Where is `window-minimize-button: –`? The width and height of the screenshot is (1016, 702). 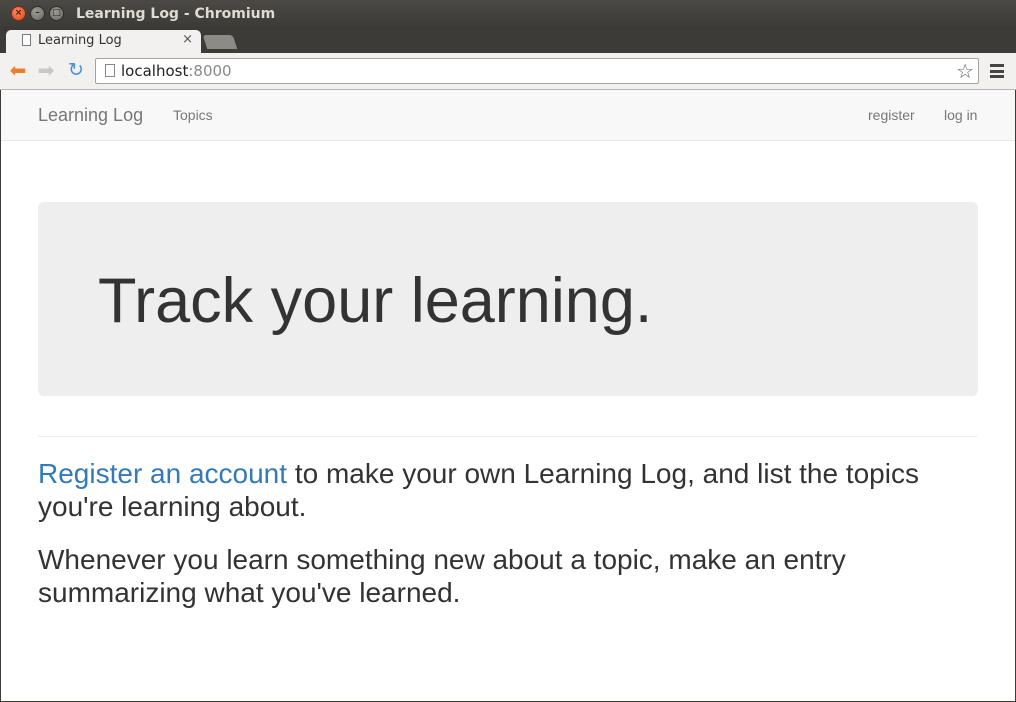 window-minimize-button: – is located at coordinates (37, 13).